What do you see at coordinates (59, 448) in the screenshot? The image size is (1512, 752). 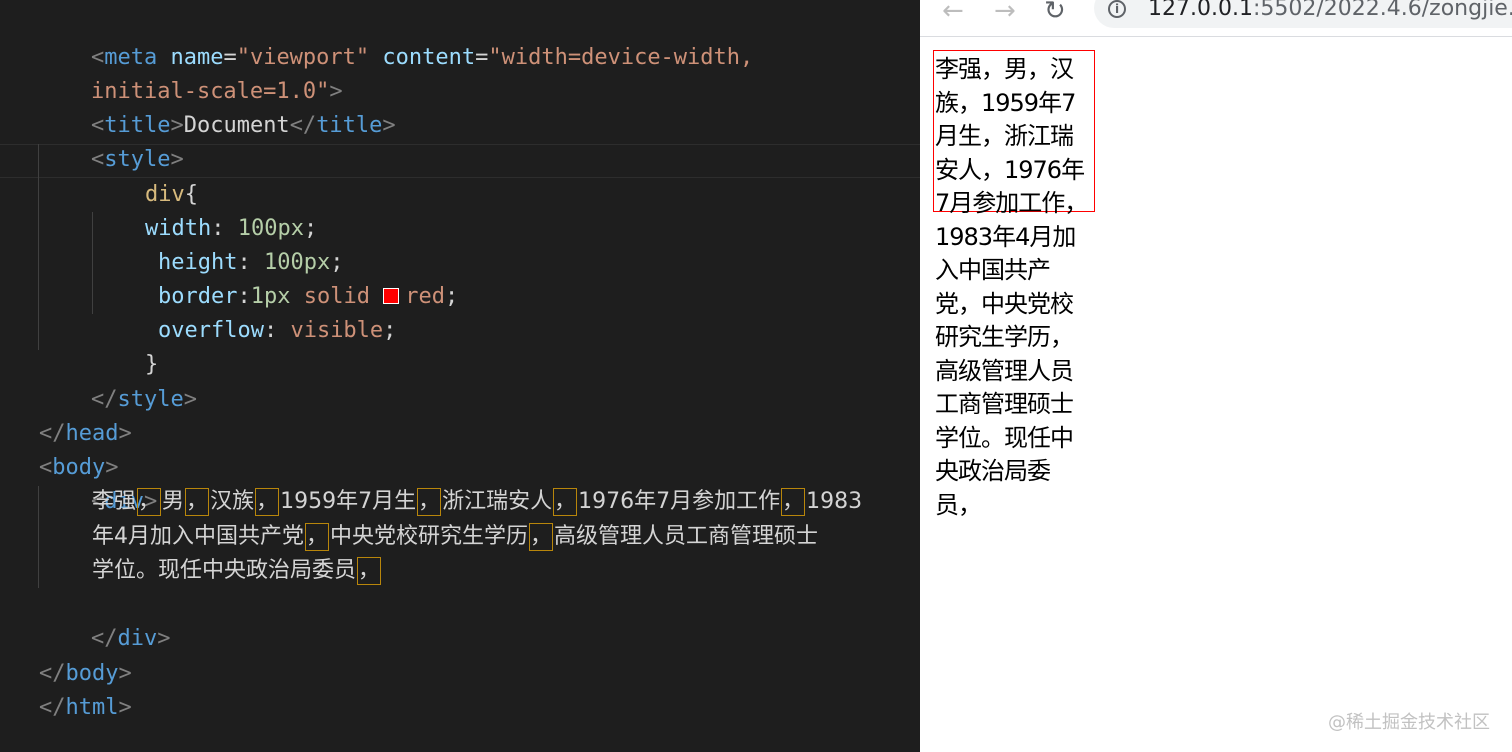 I see `code-line-body-open: <body>` at bounding box center [59, 448].